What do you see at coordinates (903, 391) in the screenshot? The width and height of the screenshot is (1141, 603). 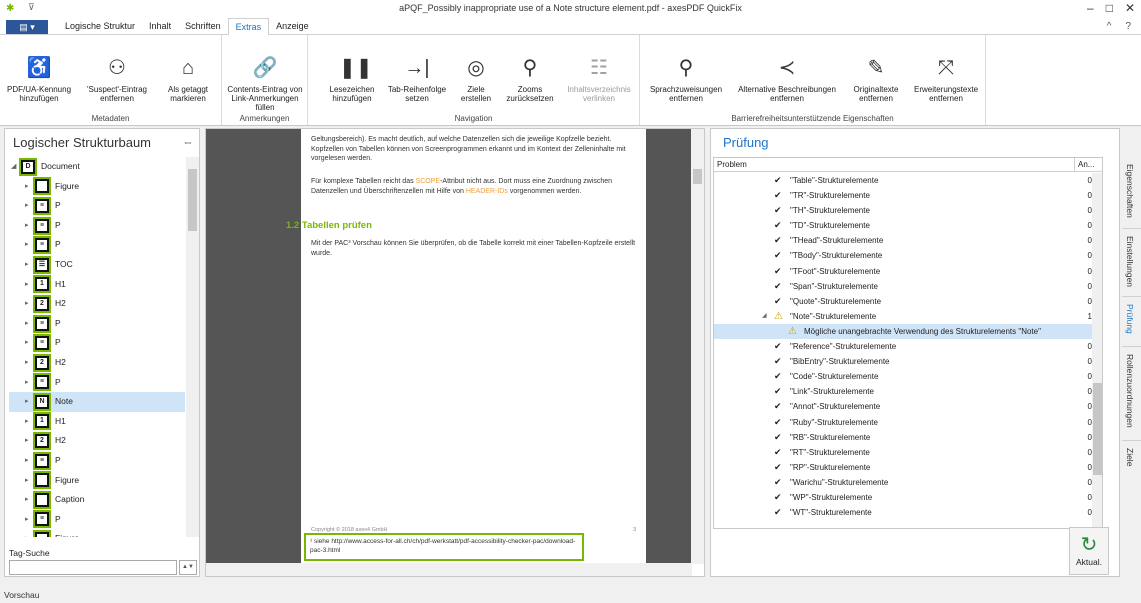 I see `table-row: ✔ "Link"-Strukturelemente 0` at bounding box center [903, 391].